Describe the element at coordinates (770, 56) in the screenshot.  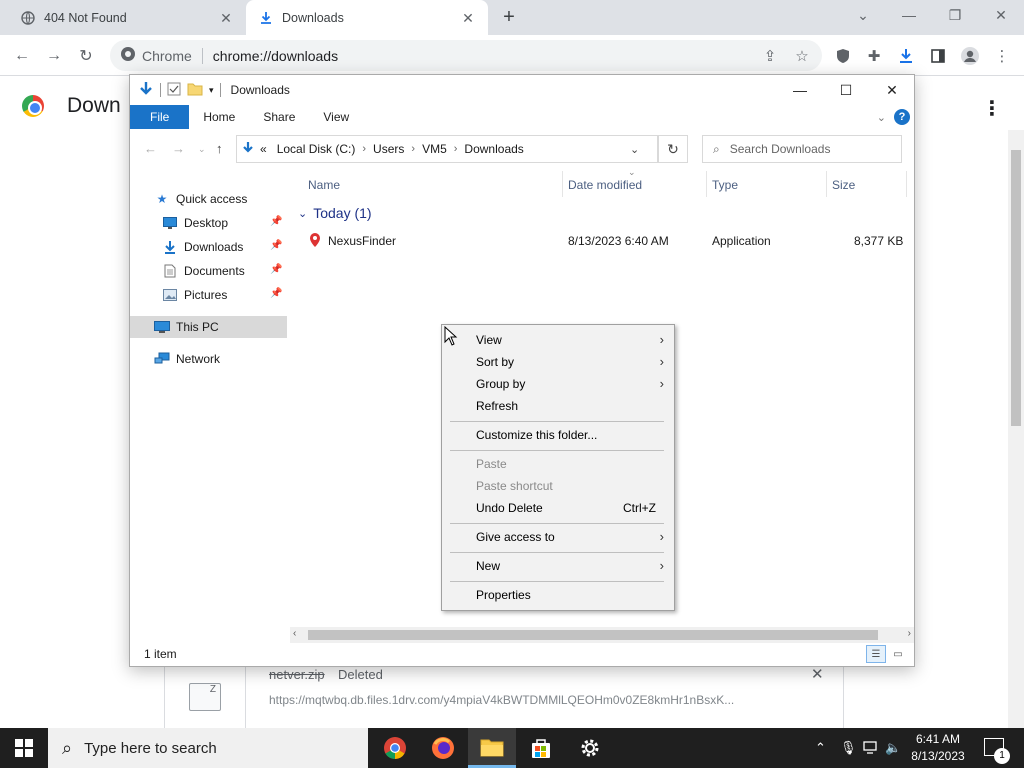
I see `share-icon: ⇪` at that location.